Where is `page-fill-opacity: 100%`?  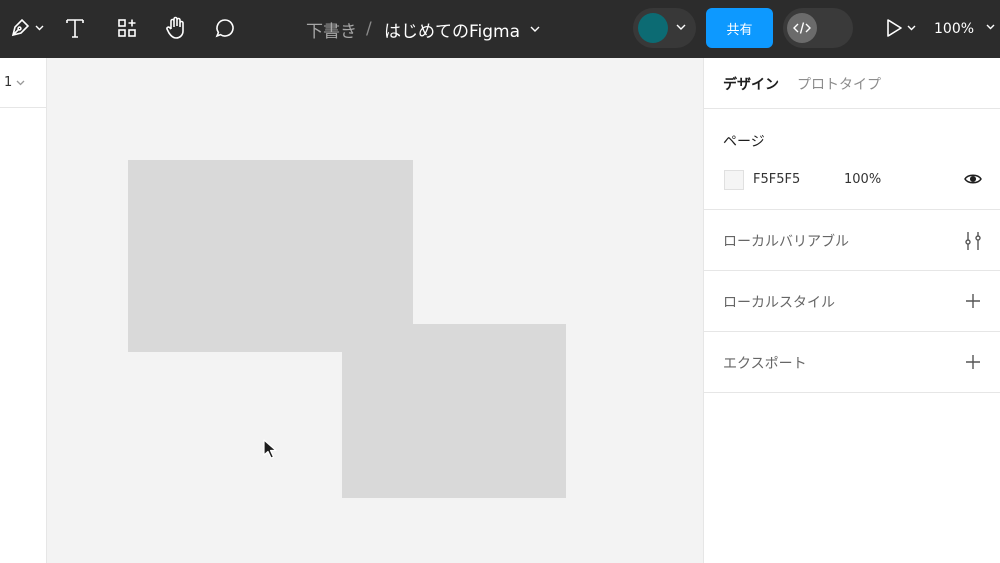 page-fill-opacity: 100% is located at coordinates (862, 179).